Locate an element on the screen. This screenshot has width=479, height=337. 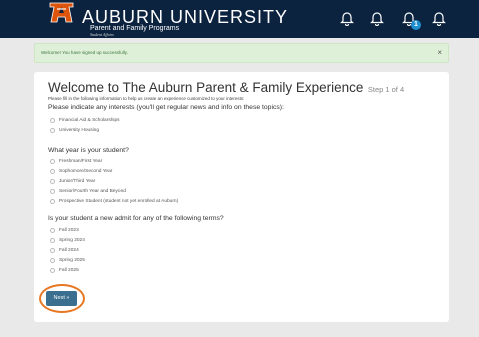
option-label: Sophomore/Second Year is located at coordinates (86, 171).